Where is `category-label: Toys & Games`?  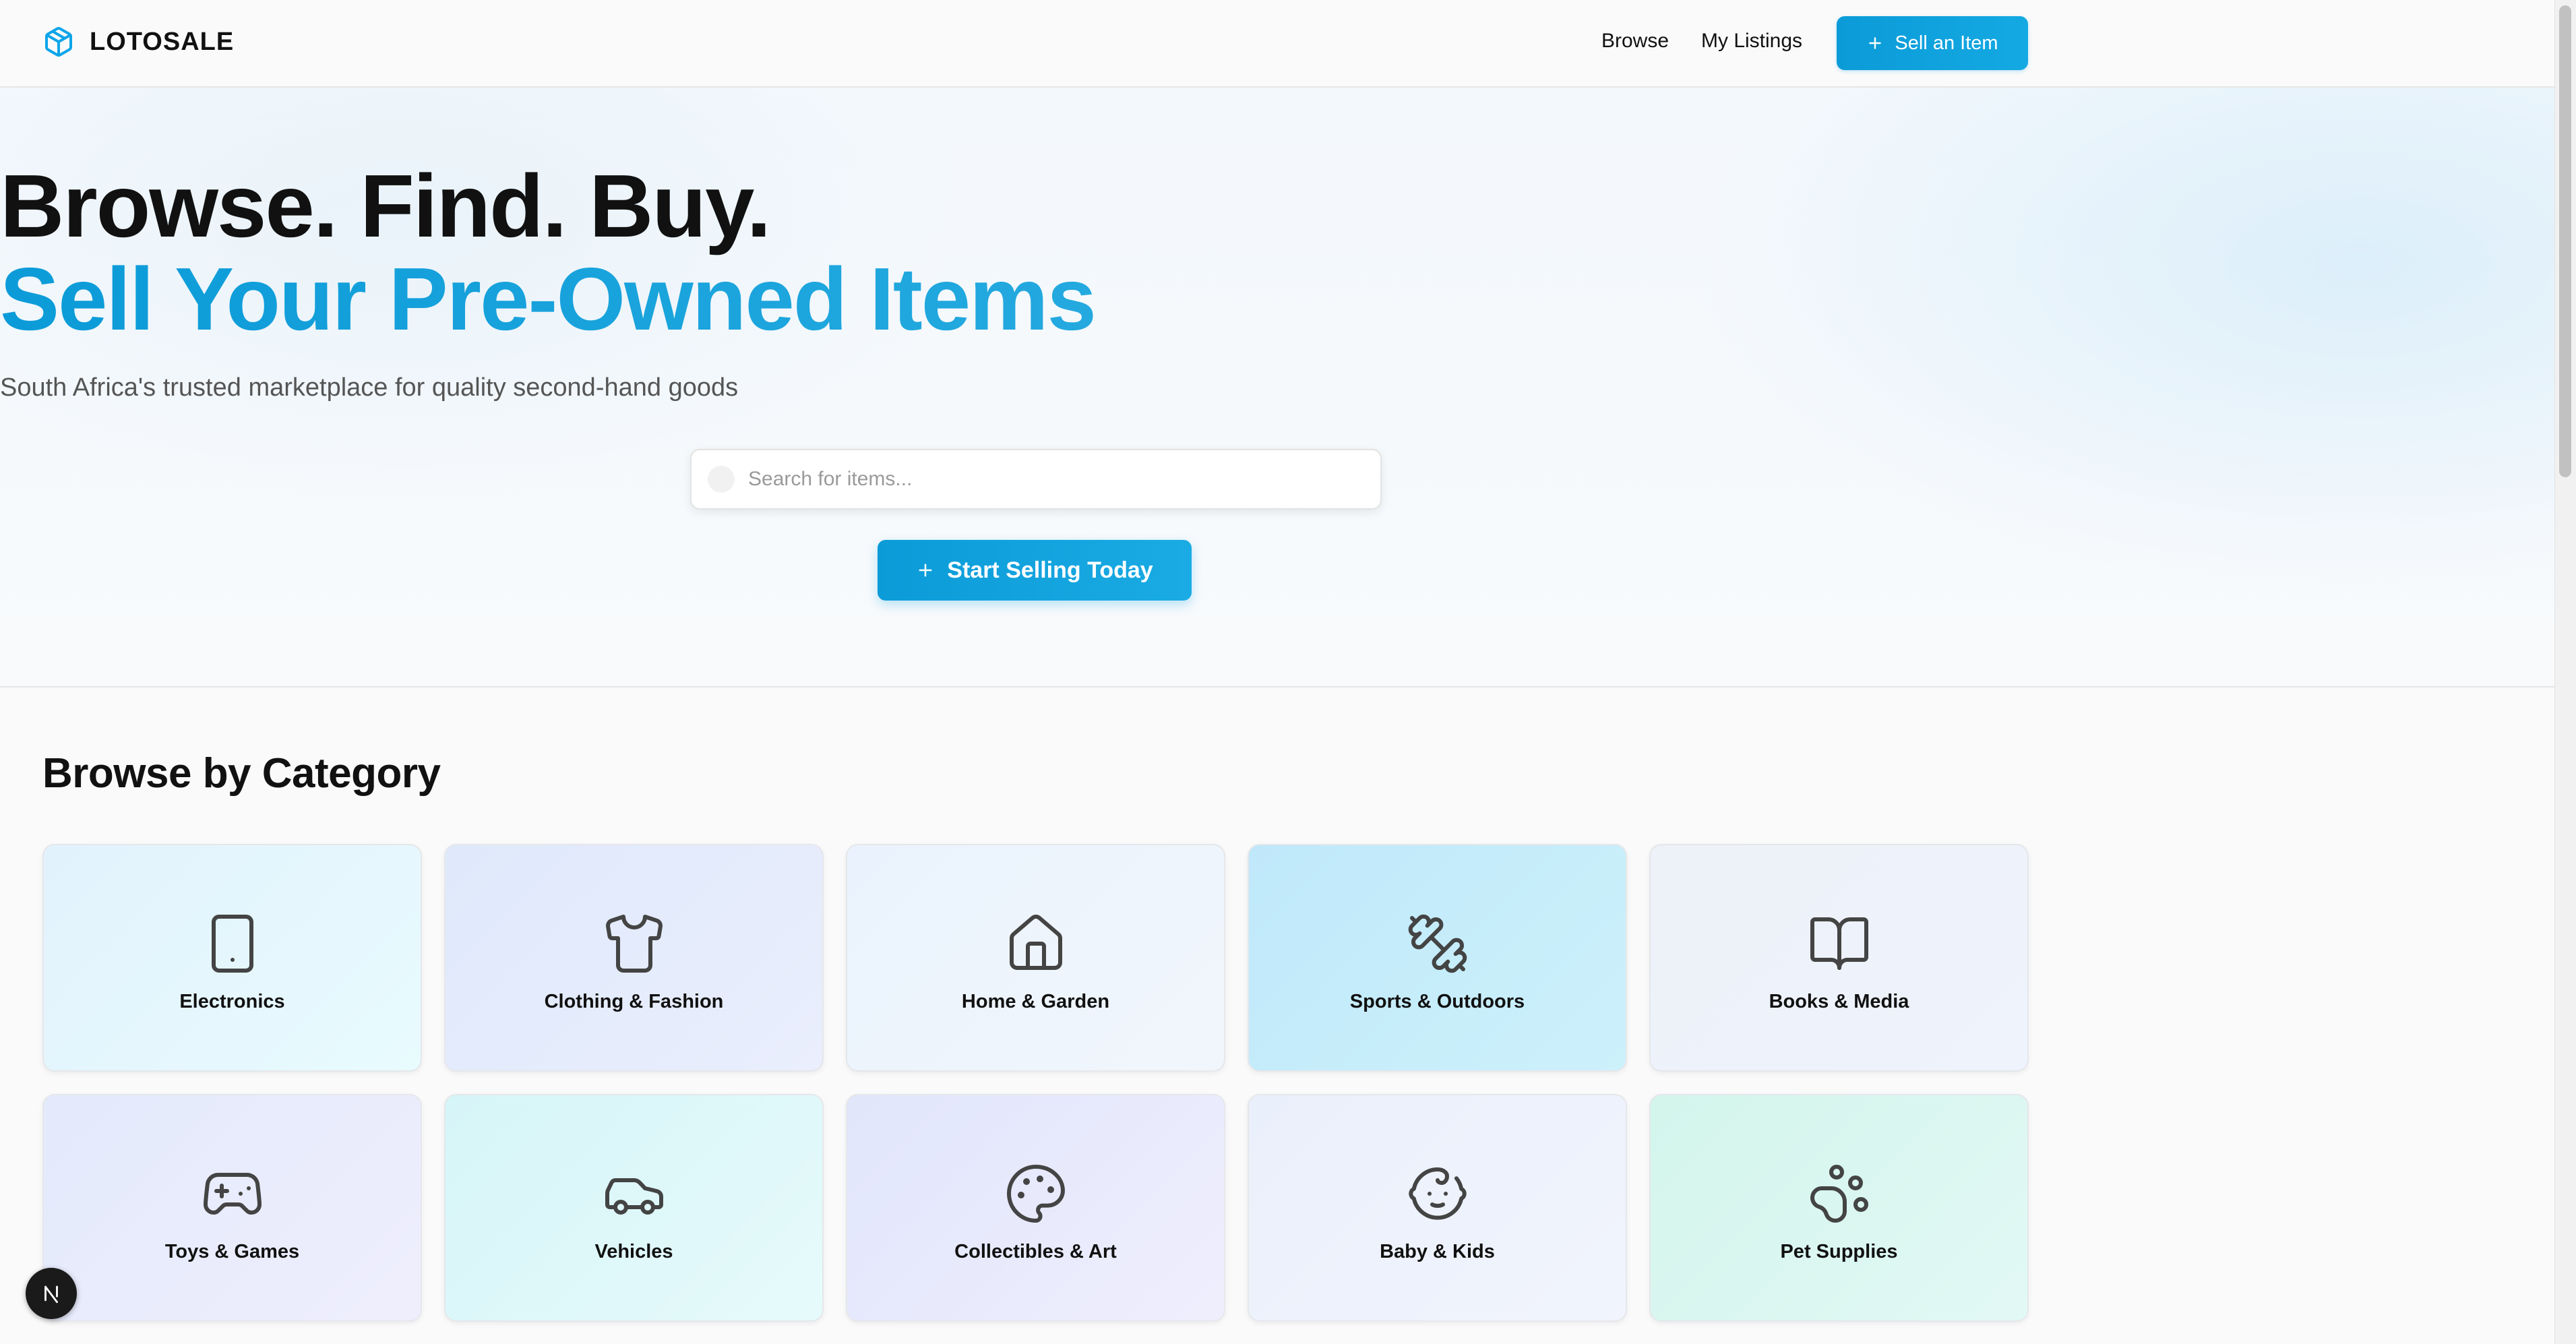 category-label: Toys & Games is located at coordinates (232, 1251).